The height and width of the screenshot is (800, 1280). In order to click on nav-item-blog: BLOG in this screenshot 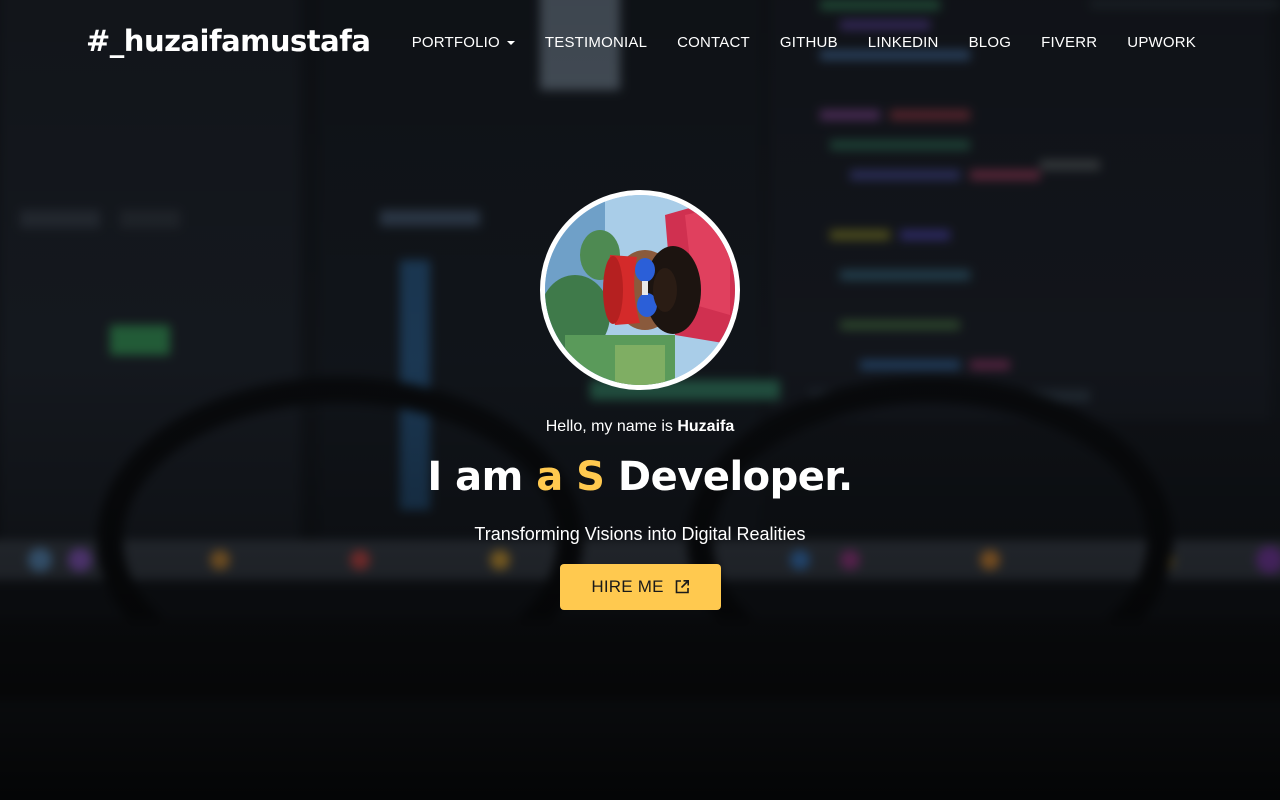, I will do `click(990, 42)`.